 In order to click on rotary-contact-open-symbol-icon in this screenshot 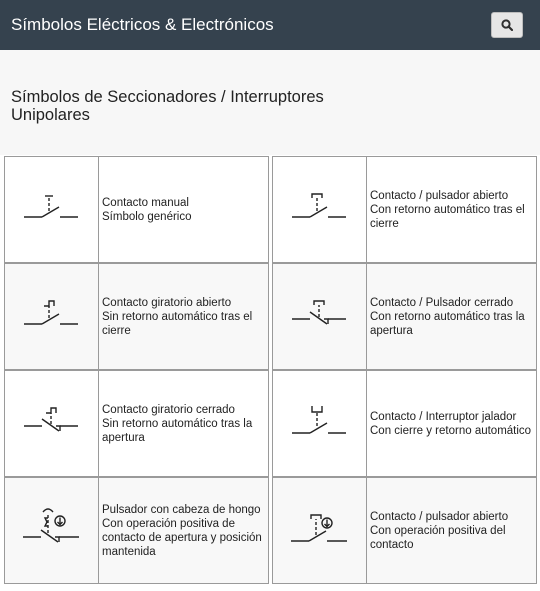, I will do `click(50, 312)`.